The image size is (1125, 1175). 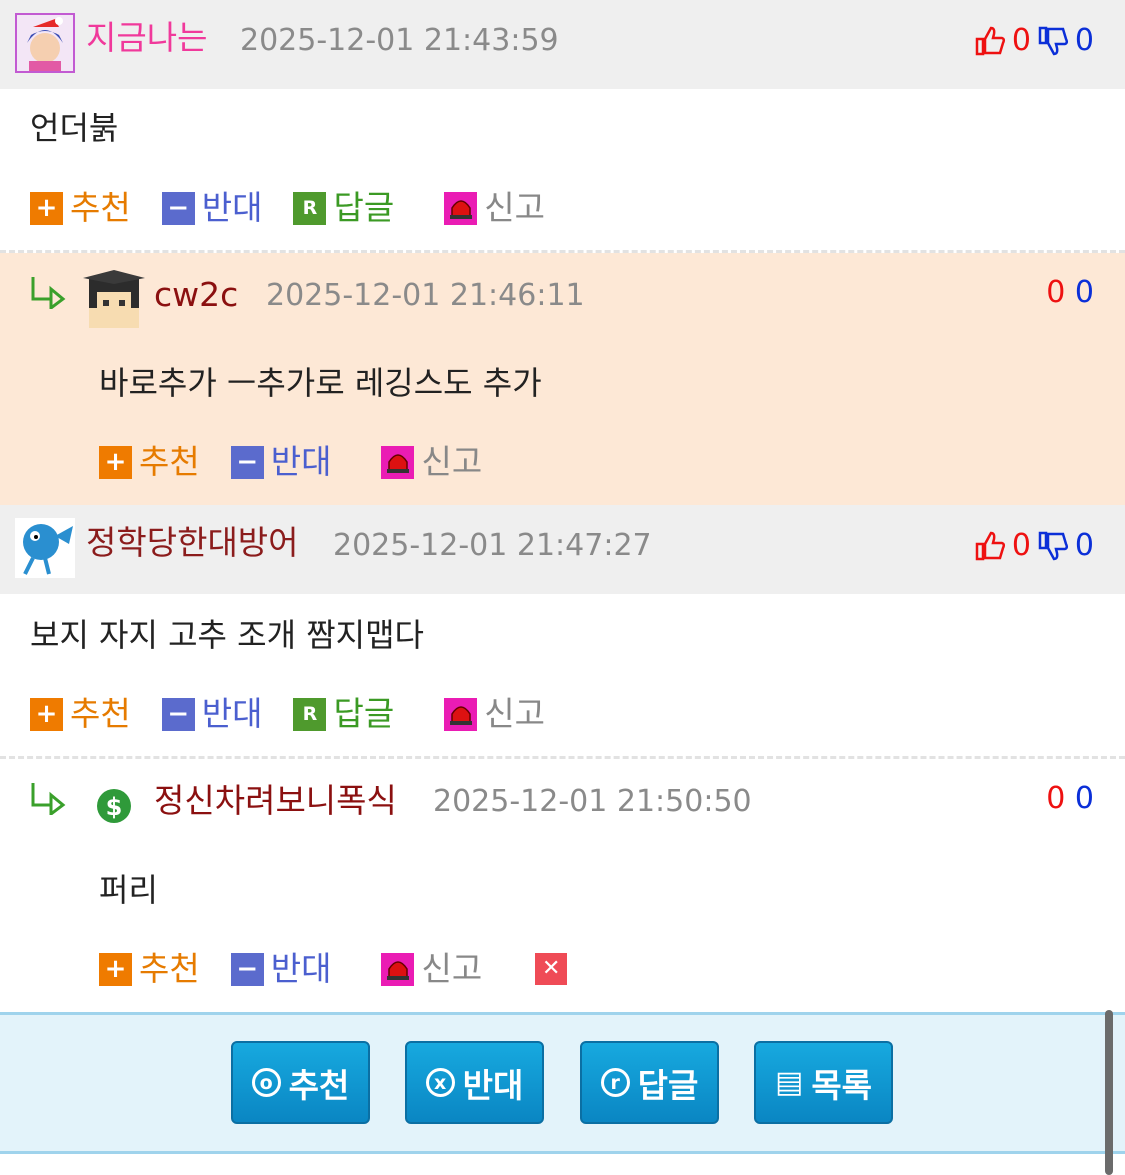 I want to click on bottom-oppose-label: 반대, so click(x=493, y=1085).